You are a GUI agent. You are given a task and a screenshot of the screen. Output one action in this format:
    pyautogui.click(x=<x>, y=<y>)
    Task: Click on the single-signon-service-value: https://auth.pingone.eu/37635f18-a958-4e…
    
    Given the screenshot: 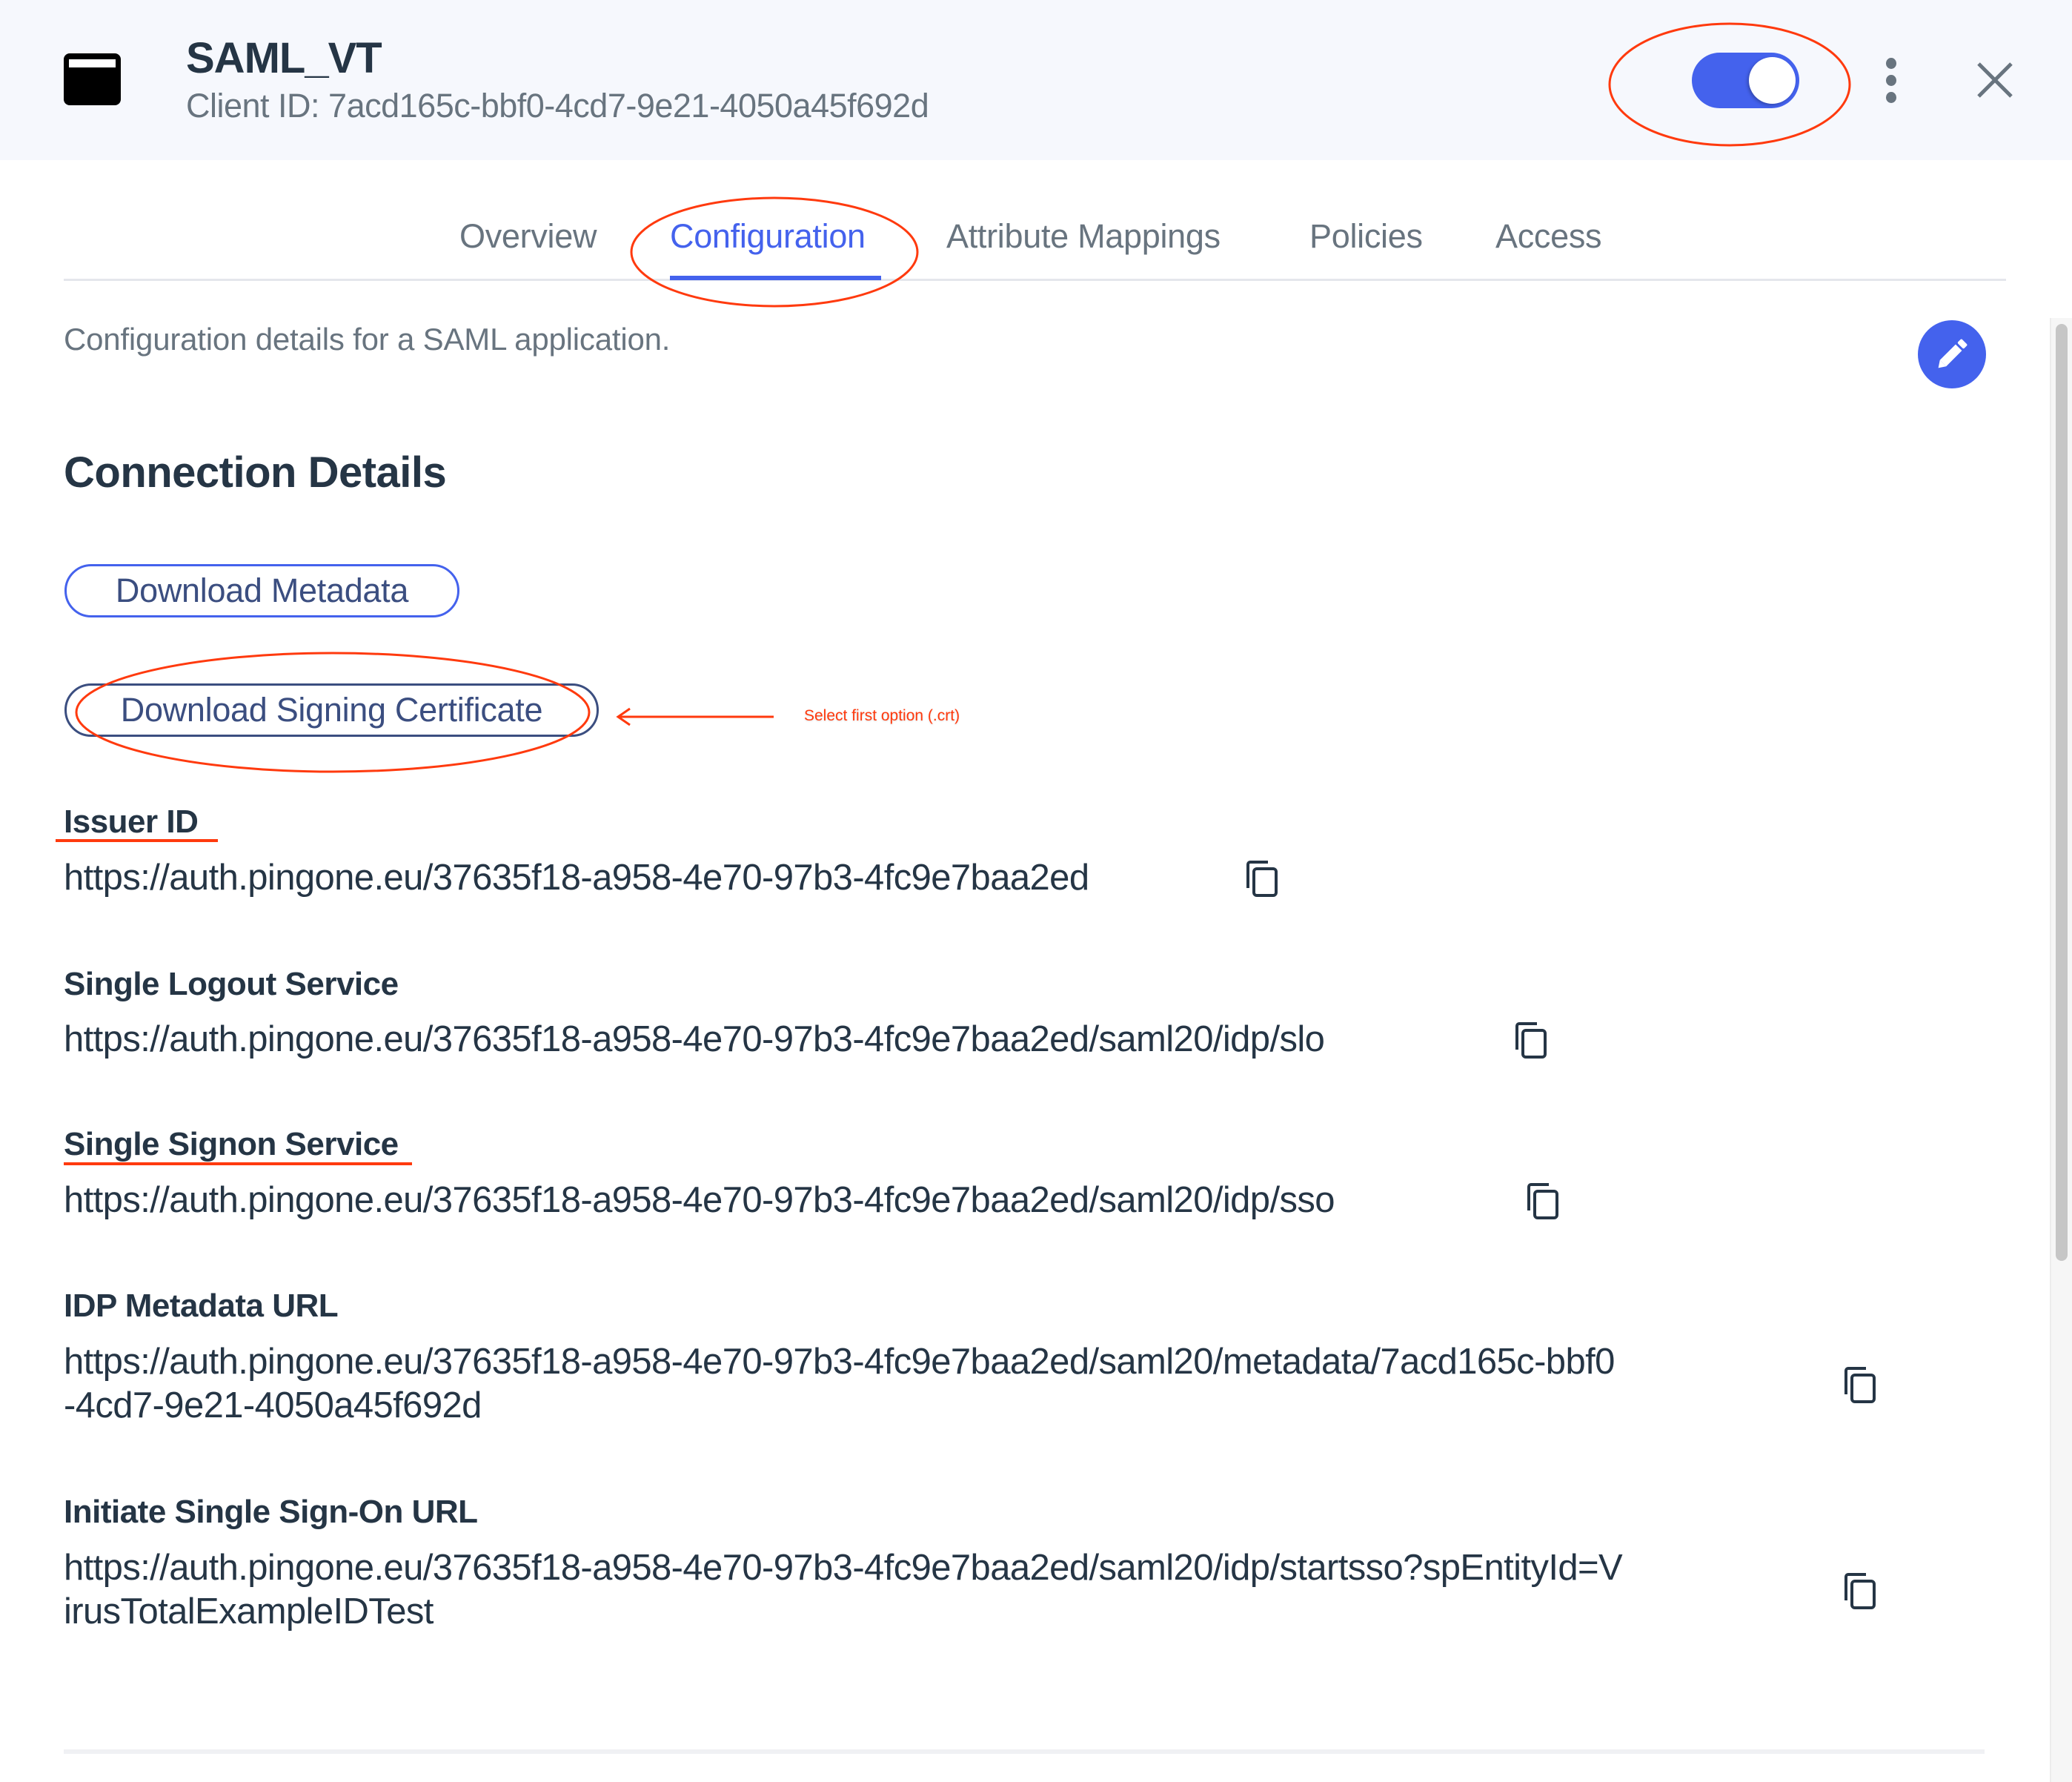 What is the action you would take?
    pyautogui.click(x=699, y=1200)
    